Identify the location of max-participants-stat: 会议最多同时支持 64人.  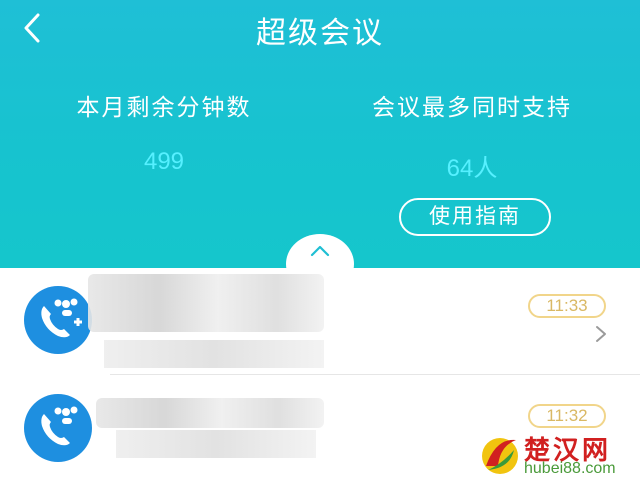
(472, 135).